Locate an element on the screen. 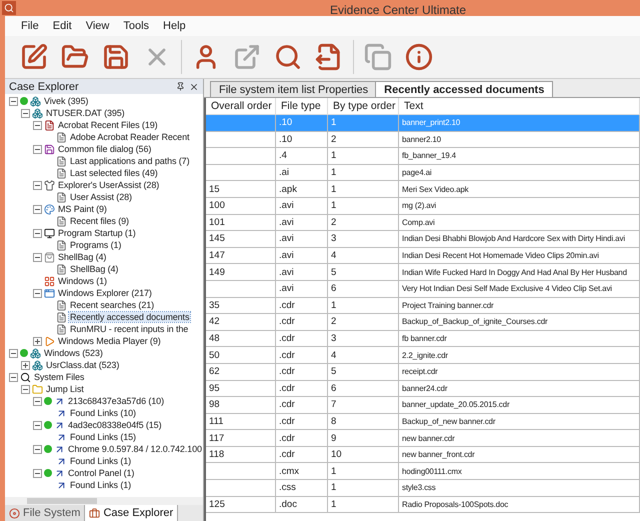  tree-item: Jump List is located at coordinates (65, 389).